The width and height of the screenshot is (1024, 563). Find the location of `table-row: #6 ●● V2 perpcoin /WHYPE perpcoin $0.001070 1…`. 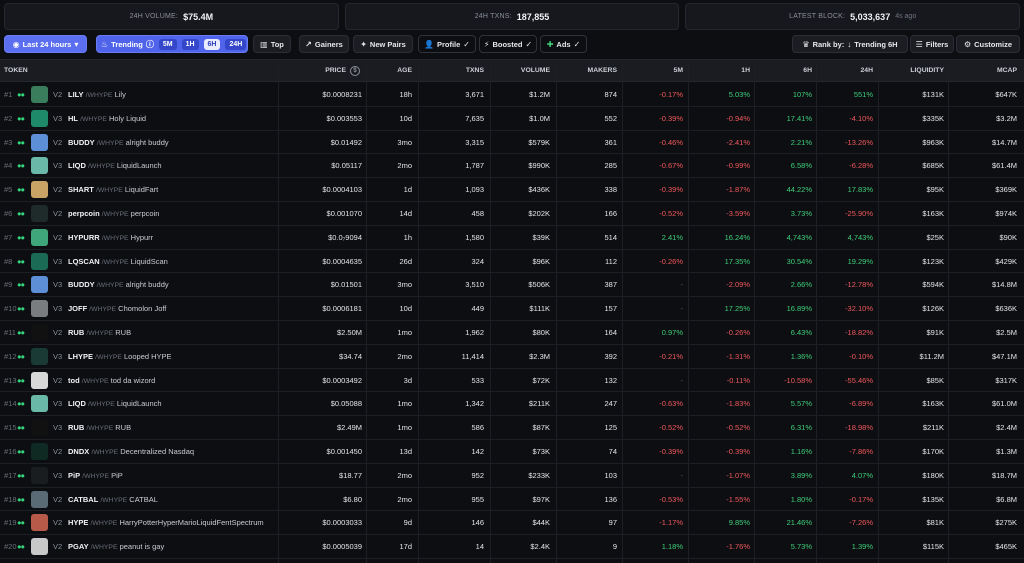

table-row: #6 ●● V2 perpcoin /WHYPE perpcoin $0.001070 1… is located at coordinates (512, 214).